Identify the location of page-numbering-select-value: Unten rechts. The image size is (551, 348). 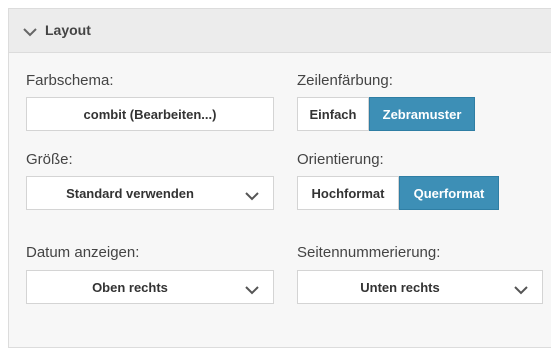
(400, 287).